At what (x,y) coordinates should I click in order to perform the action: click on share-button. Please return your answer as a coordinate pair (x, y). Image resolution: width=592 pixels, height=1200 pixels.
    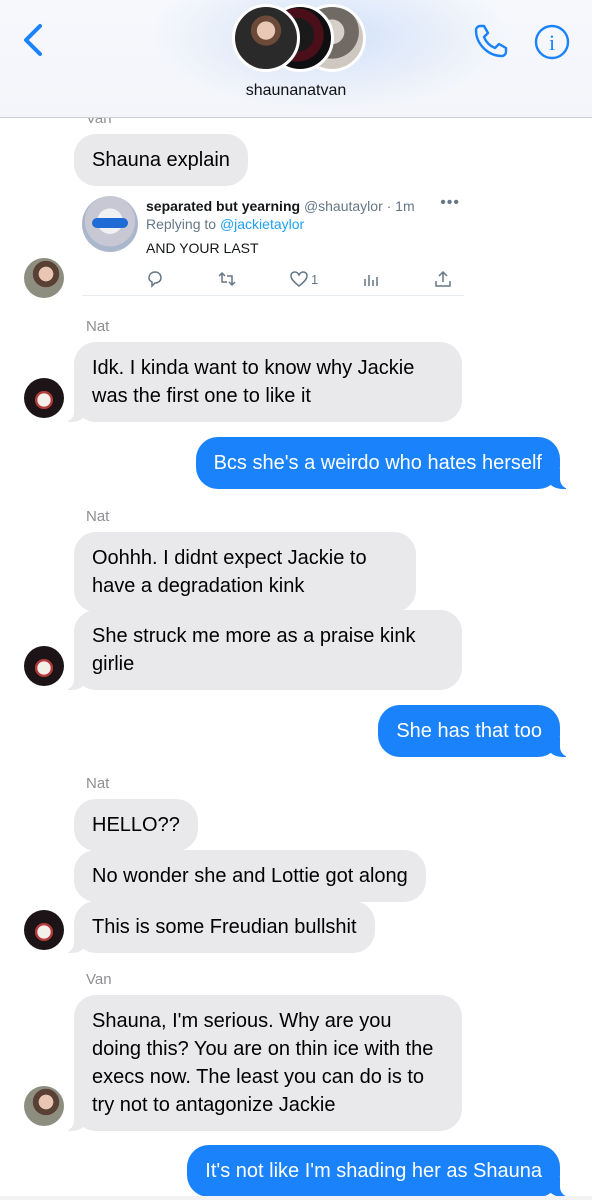
    Looking at the image, I should click on (443, 279).